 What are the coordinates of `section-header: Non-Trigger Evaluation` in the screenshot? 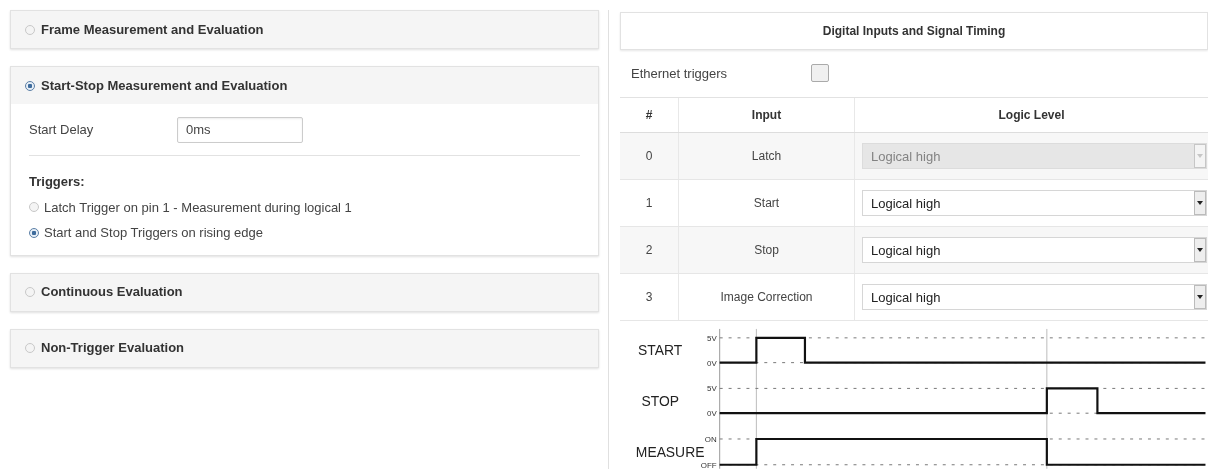 It's located at (304, 348).